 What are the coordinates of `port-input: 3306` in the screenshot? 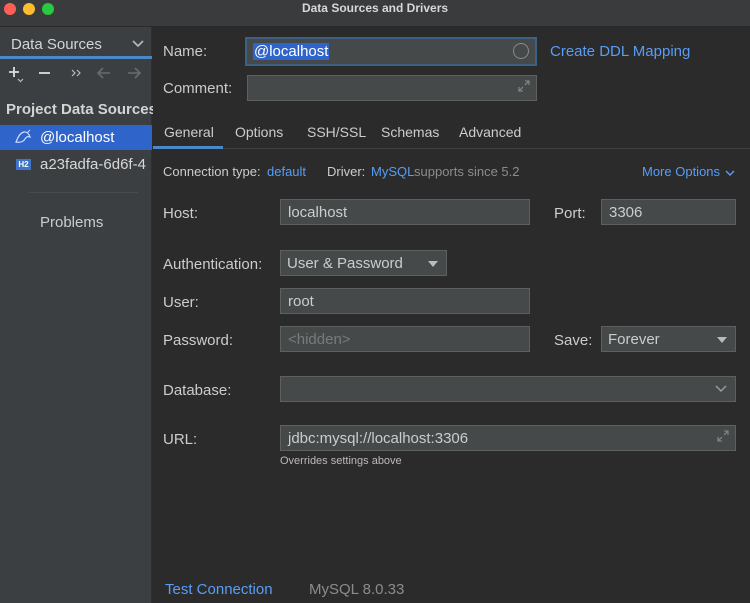 It's located at (668, 212).